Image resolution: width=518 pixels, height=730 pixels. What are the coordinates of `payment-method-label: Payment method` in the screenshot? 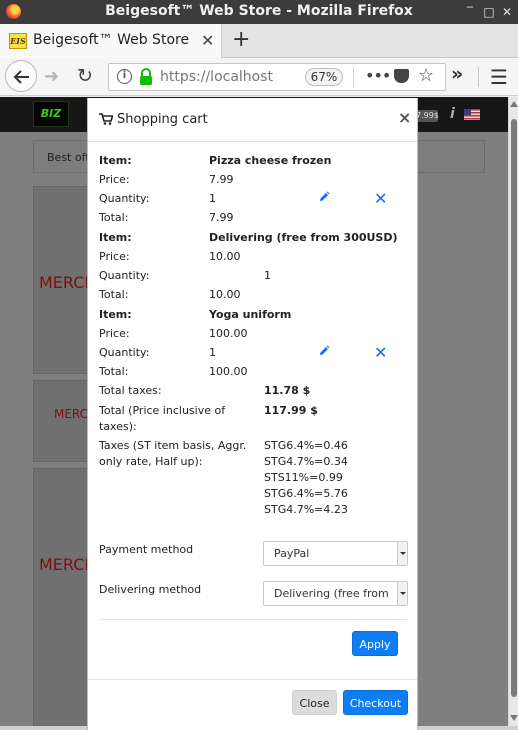 It's located at (146, 549).